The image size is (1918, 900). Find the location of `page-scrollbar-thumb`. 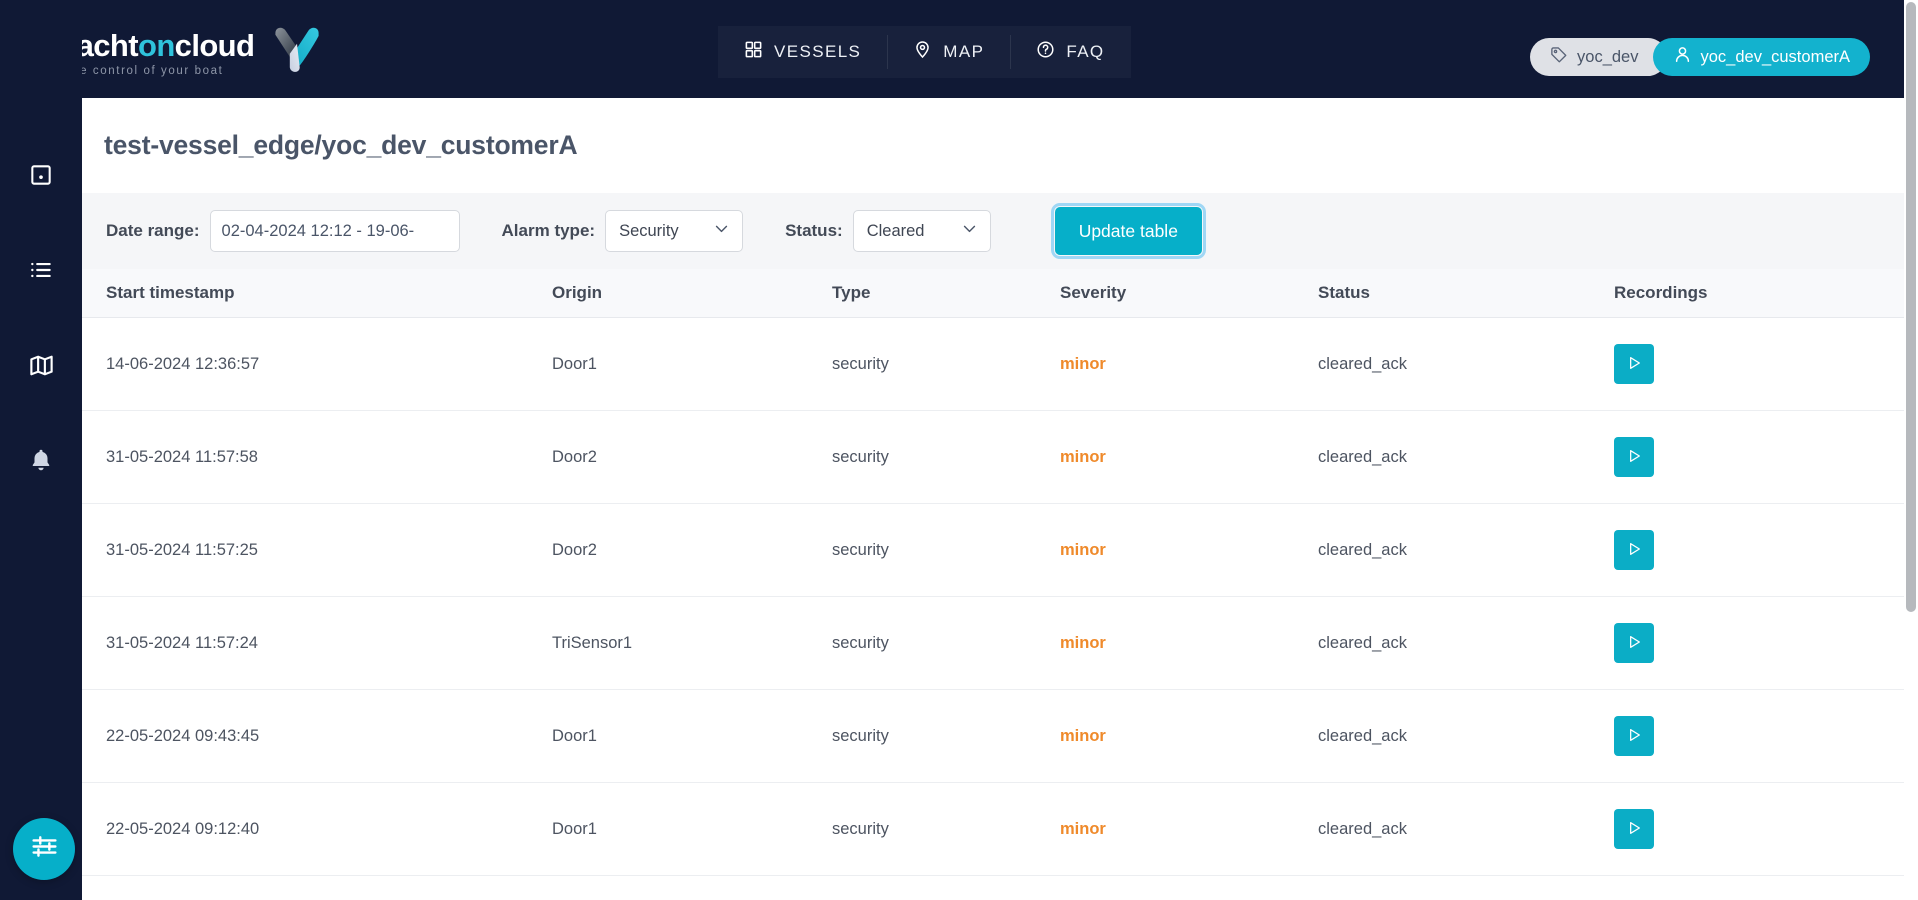

page-scrollbar-thumb is located at coordinates (1911, 307).